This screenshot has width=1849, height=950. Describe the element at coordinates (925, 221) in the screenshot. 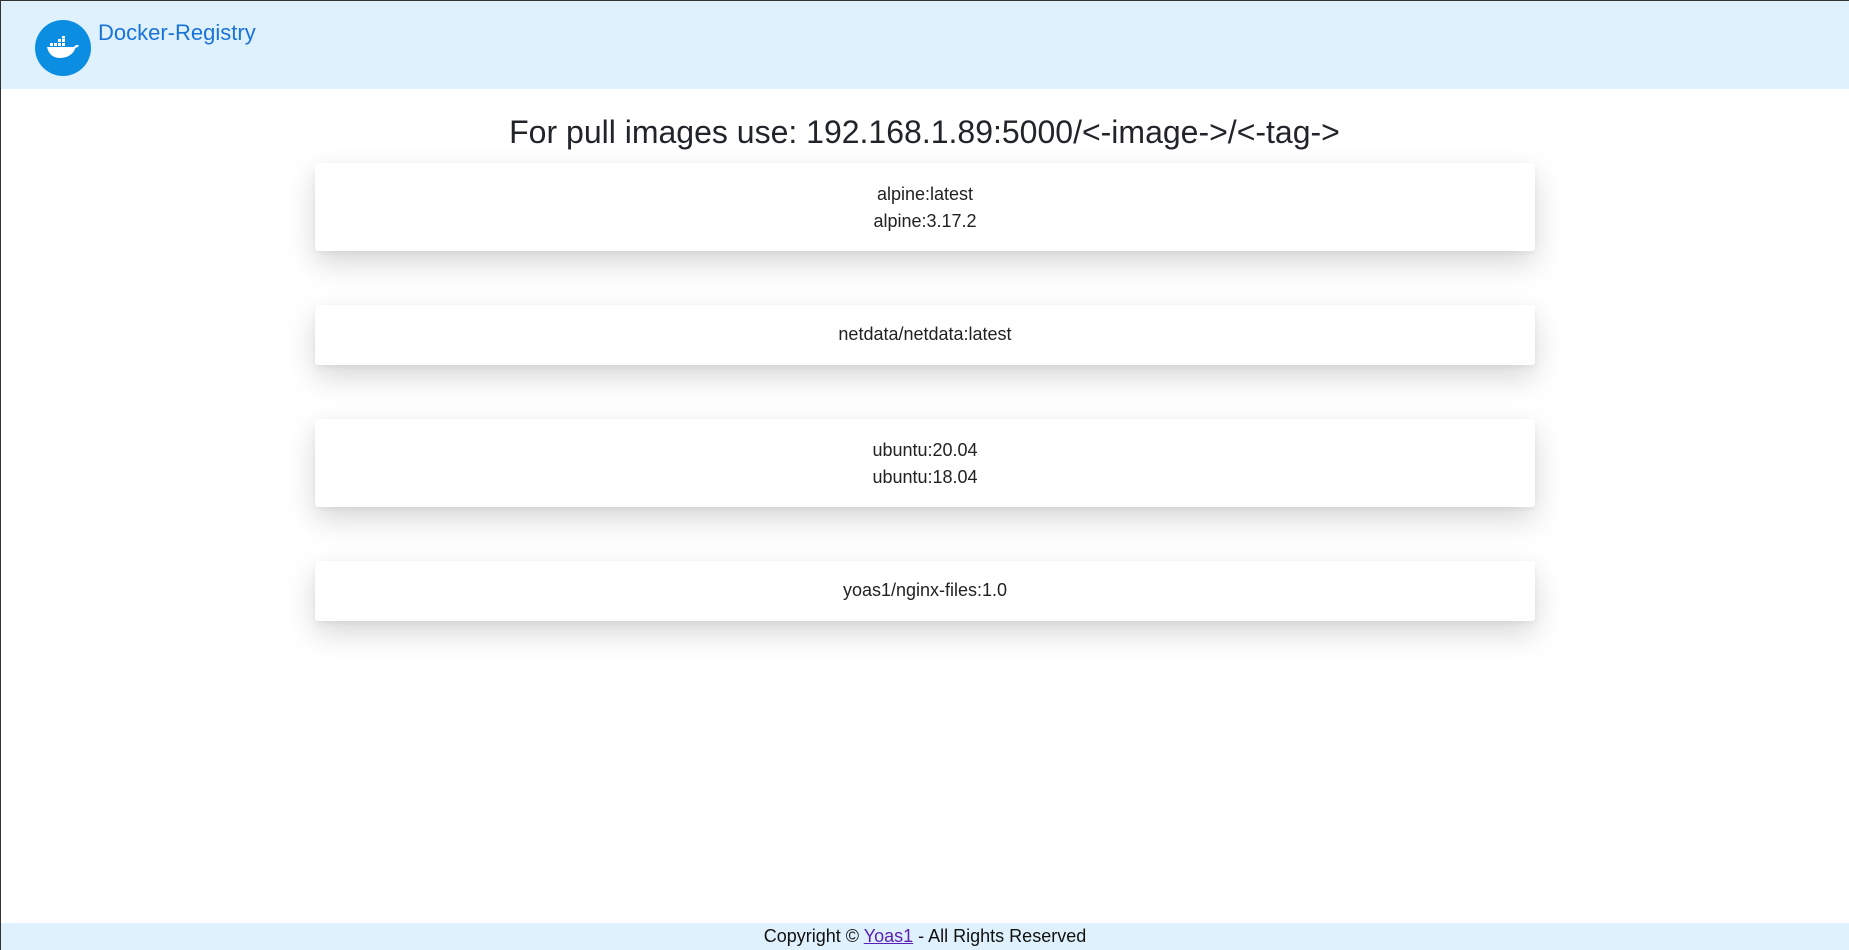

I see `image-tag: alpine:3.17.2` at that location.